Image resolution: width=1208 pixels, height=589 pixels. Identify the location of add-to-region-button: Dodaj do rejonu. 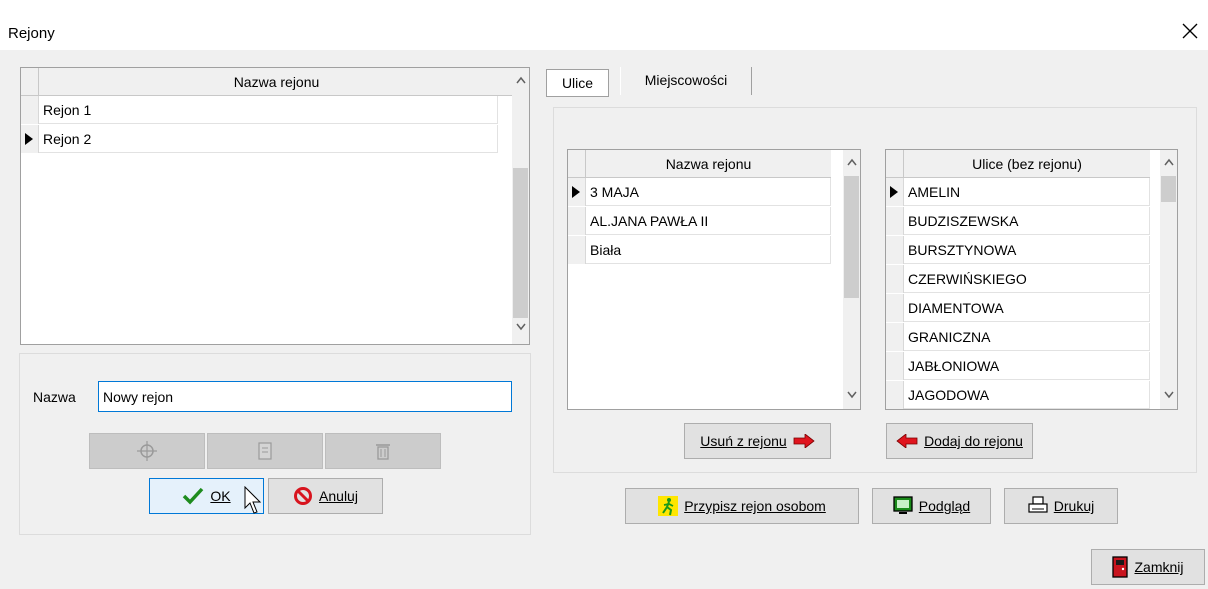
(959, 441).